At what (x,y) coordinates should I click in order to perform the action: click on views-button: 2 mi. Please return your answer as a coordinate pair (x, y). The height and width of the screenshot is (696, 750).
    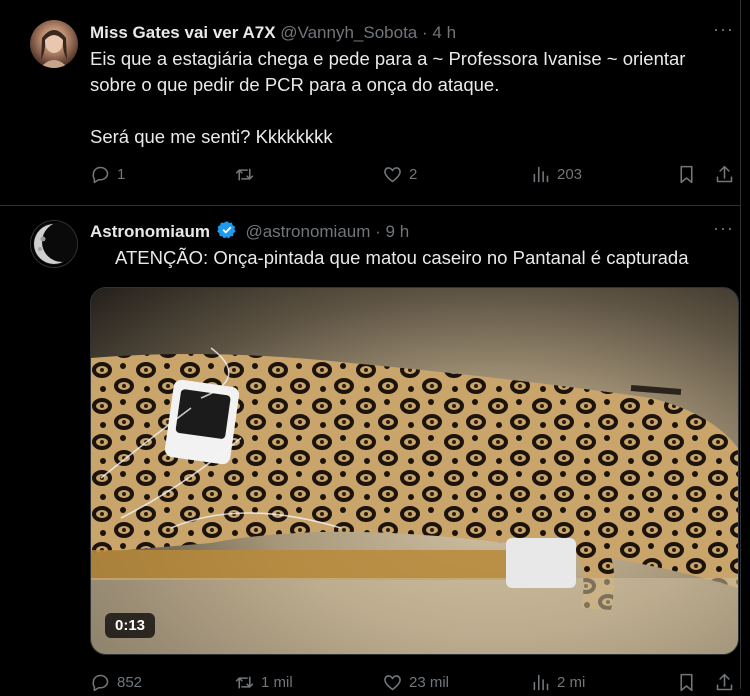
    Looking at the image, I should click on (557, 682).